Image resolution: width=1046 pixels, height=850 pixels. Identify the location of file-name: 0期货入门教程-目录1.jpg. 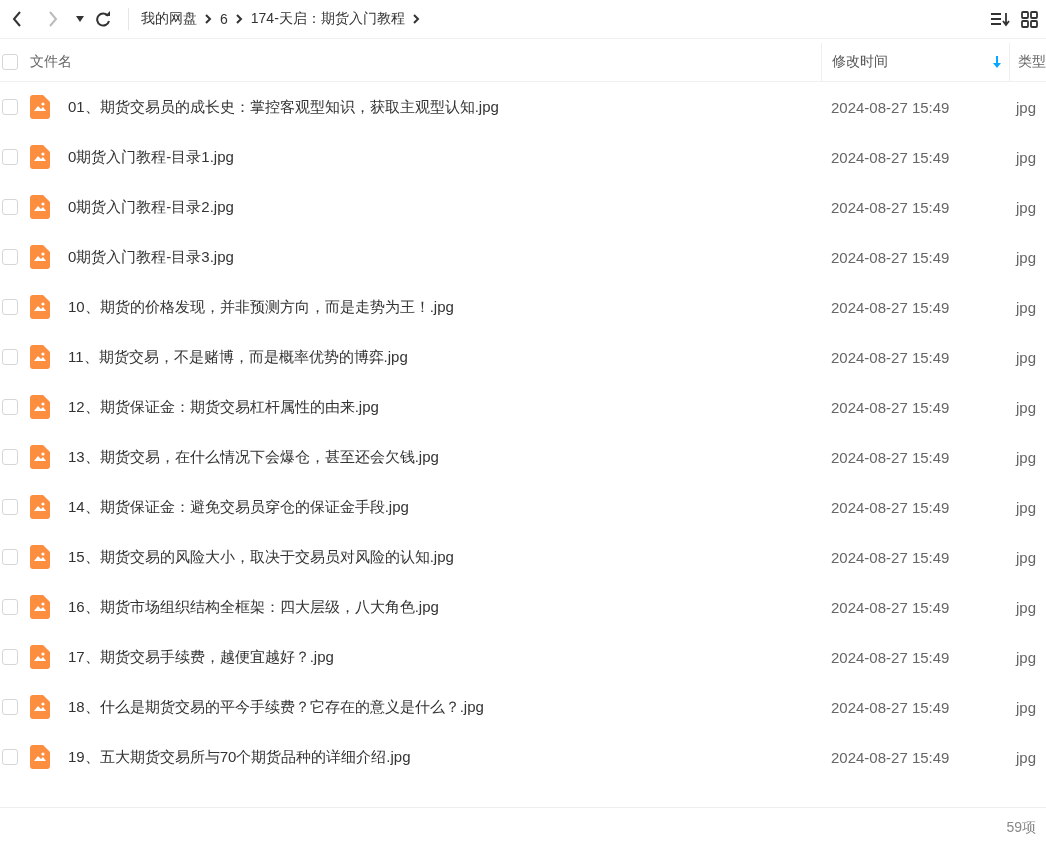
(443, 157).